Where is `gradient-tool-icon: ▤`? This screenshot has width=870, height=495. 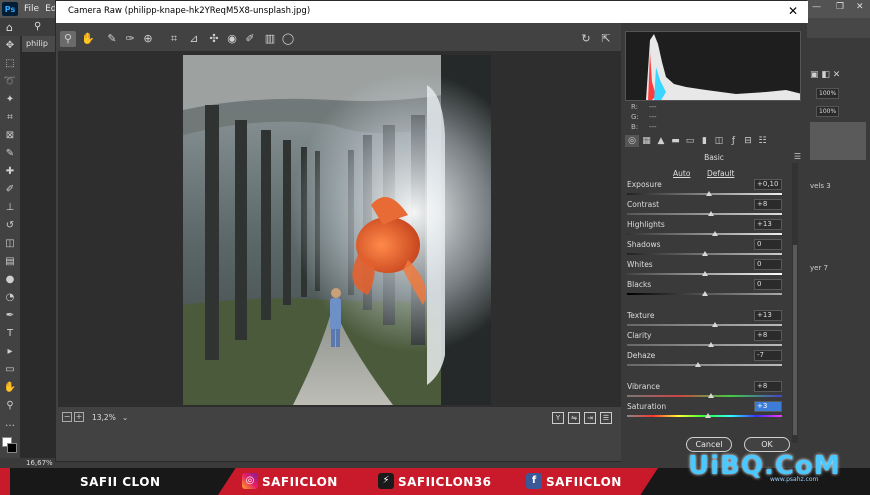
gradient-tool-icon: ▤ is located at coordinates (10, 262).